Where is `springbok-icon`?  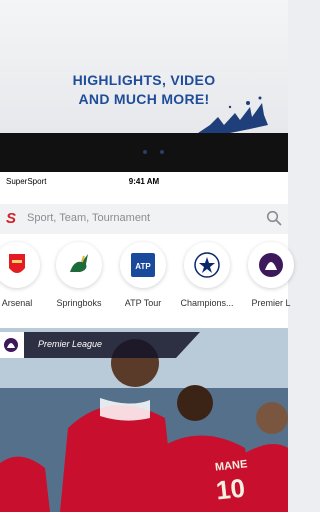 springbok-icon is located at coordinates (79, 265).